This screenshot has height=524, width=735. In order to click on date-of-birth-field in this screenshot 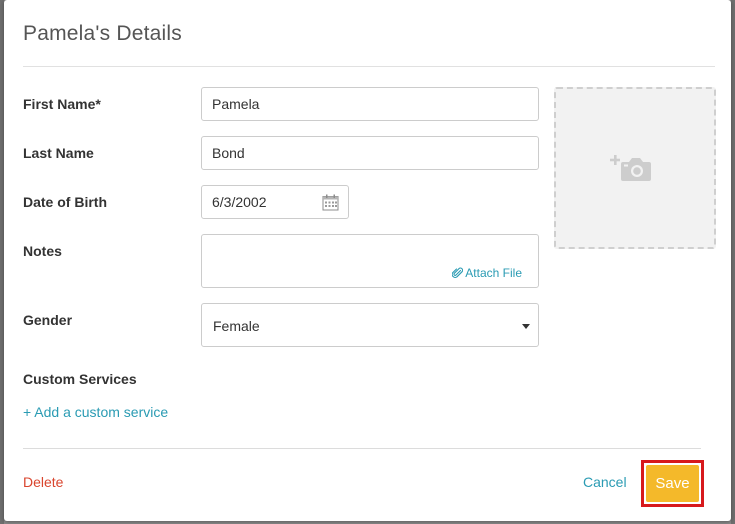, I will do `click(275, 202)`.